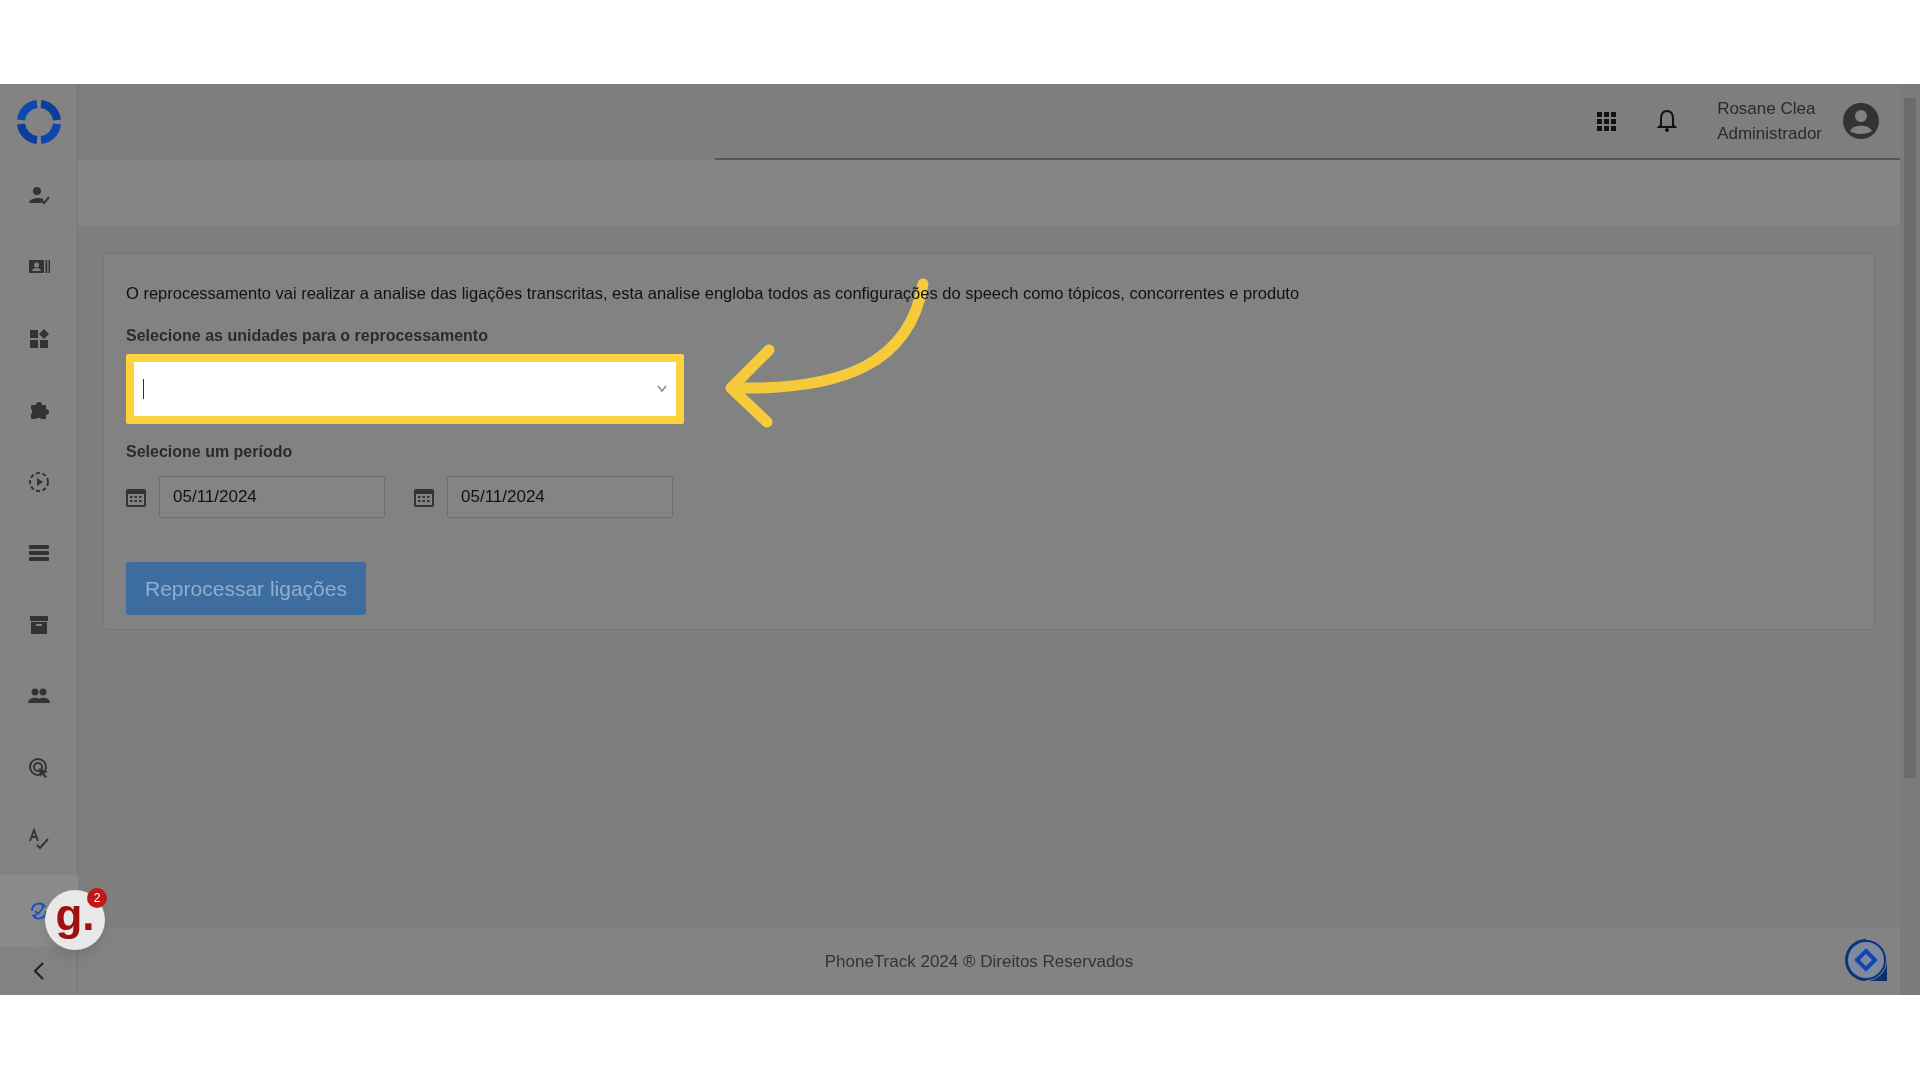 The height and width of the screenshot is (1080, 1920). Describe the element at coordinates (1866, 960) in the screenshot. I see `chat-bubble-icon` at that location.